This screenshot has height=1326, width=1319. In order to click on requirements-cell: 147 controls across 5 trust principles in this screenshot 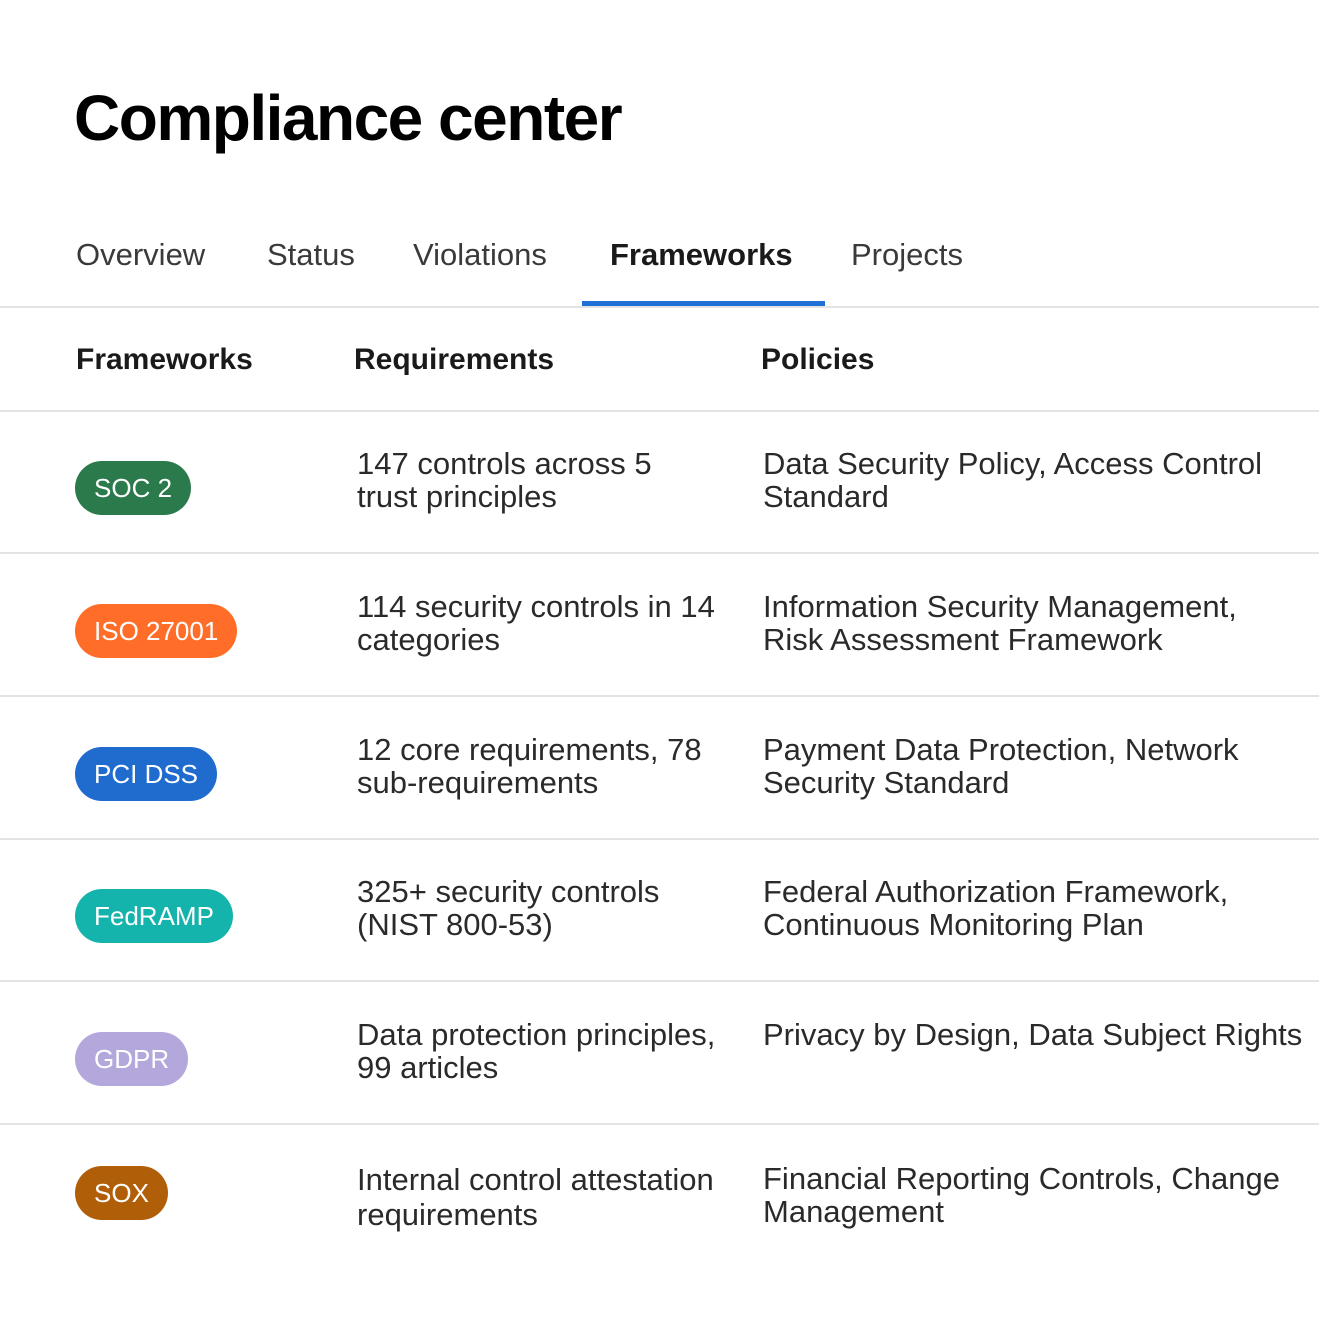, I will do `click(504, 480)`.